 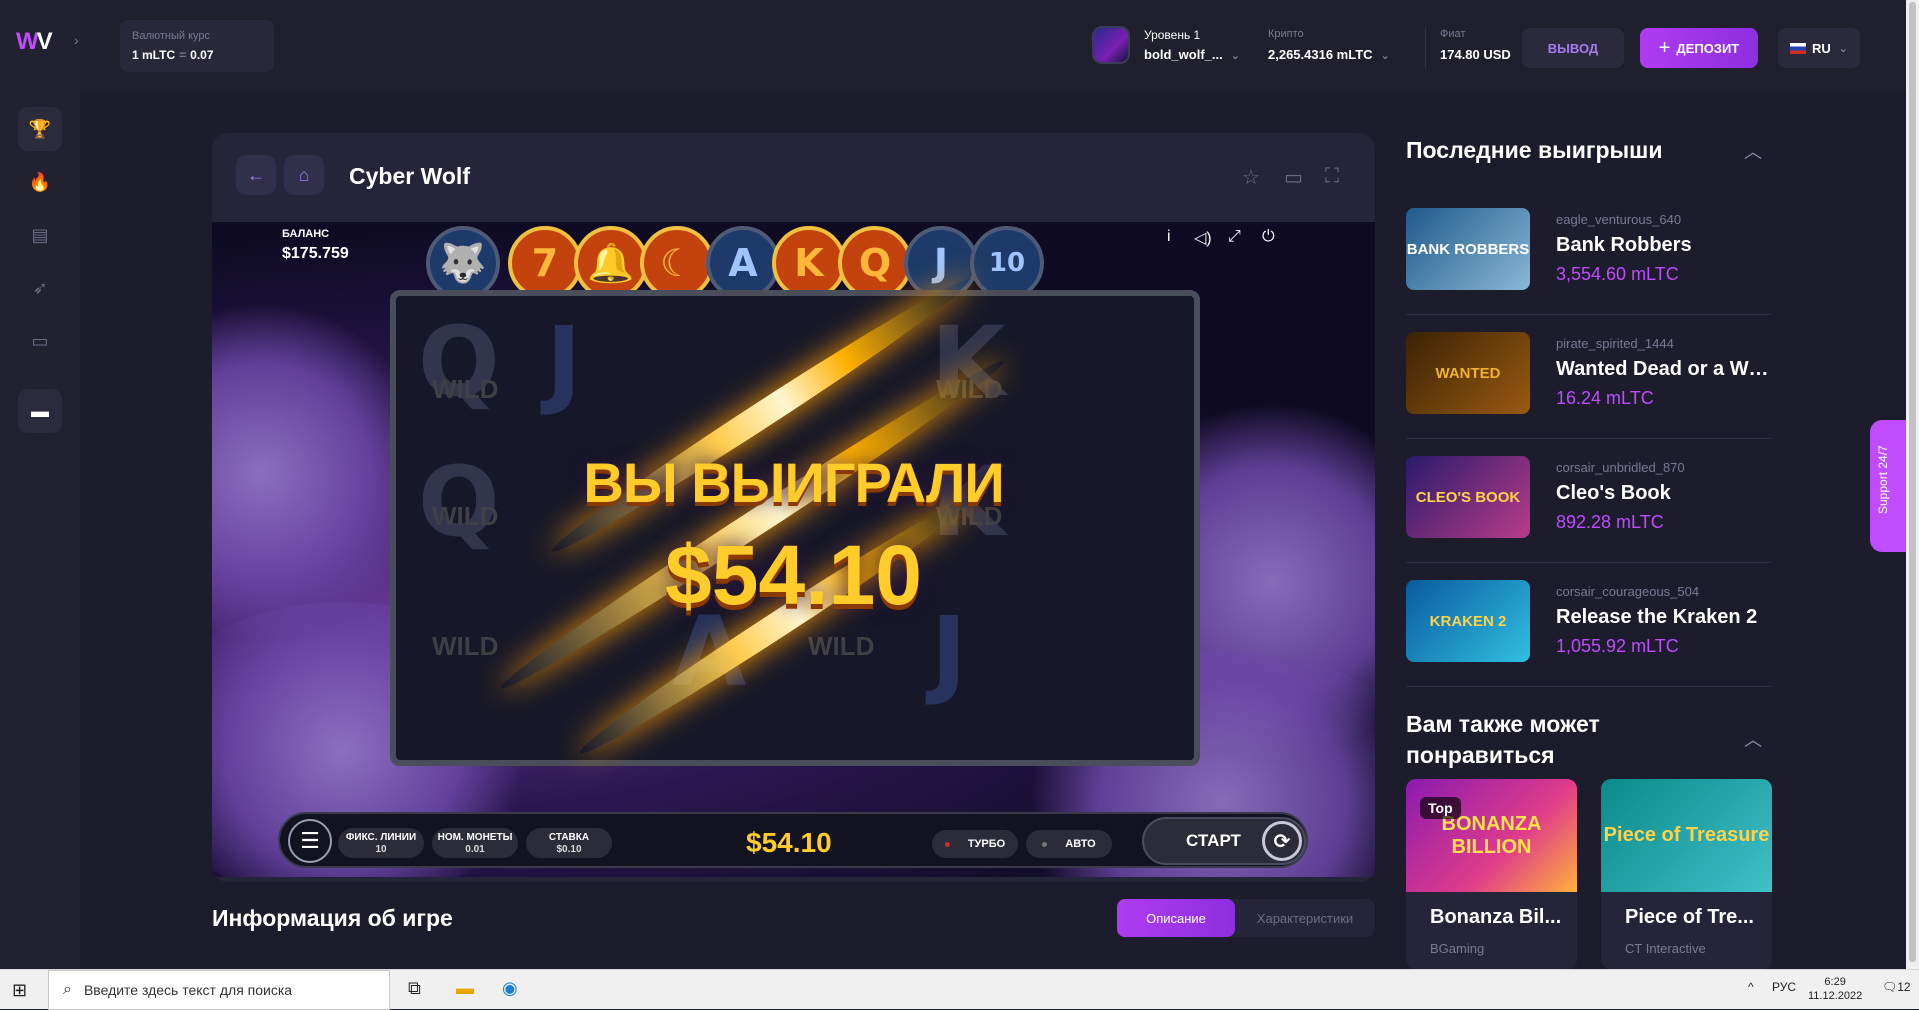 What do you see at coordinates (381, 837) in the screenshot?
I see `lines-label: ФИКС. ЛИНИИ` at bounding box center [381, 837].